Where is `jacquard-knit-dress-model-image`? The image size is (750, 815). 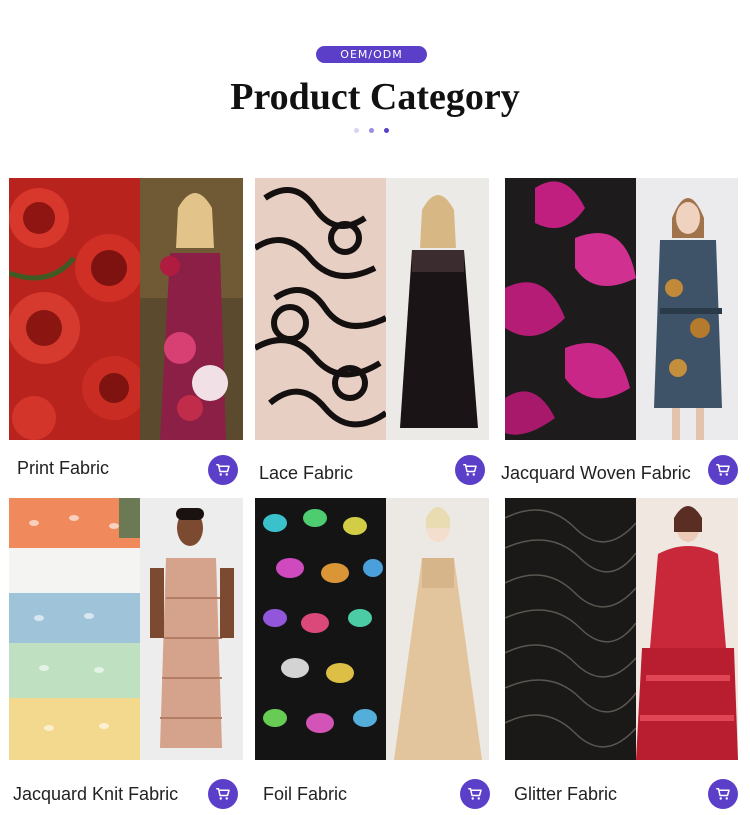 jacquard-knit-dress-model-image is located at coordinates (191, 629).